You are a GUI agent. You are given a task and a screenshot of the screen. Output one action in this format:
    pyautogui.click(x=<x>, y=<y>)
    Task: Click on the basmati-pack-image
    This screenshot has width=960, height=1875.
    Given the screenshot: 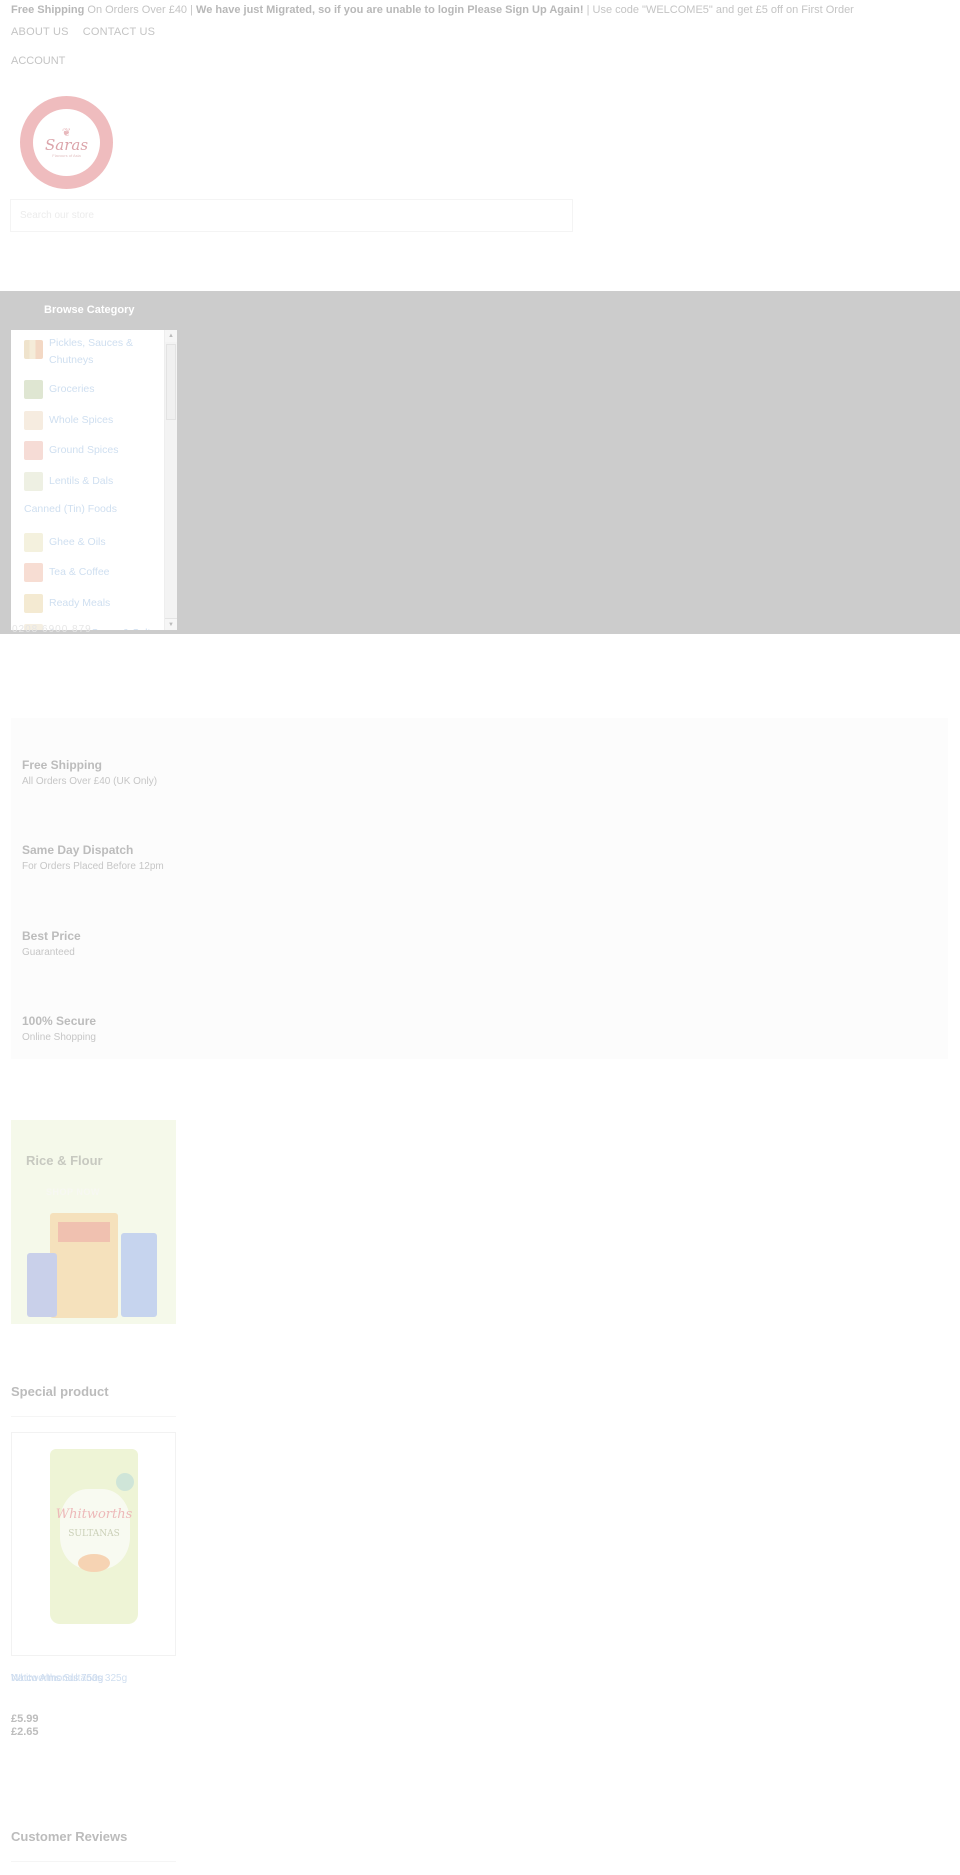 What is the action you would take?
    pyautogui.click(x=139, y=1275)
    